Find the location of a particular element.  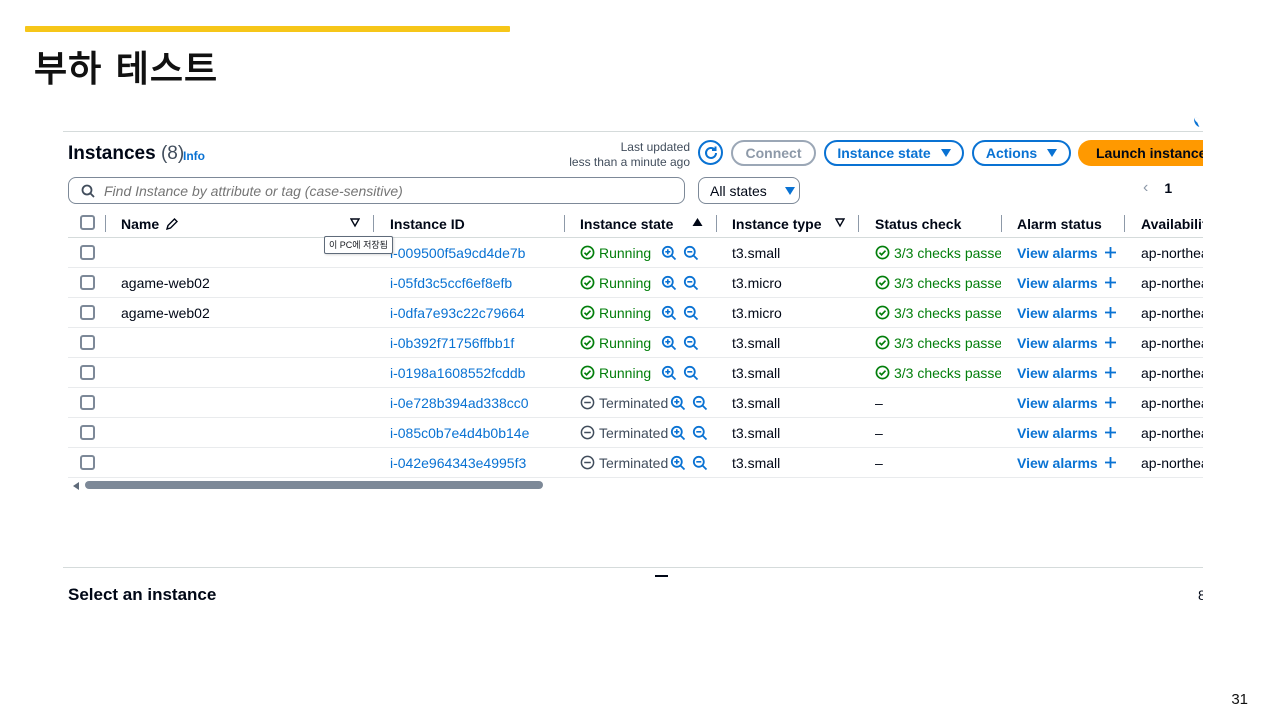

column-header-instance-type: Instance type is located at coordinates (776, 224).